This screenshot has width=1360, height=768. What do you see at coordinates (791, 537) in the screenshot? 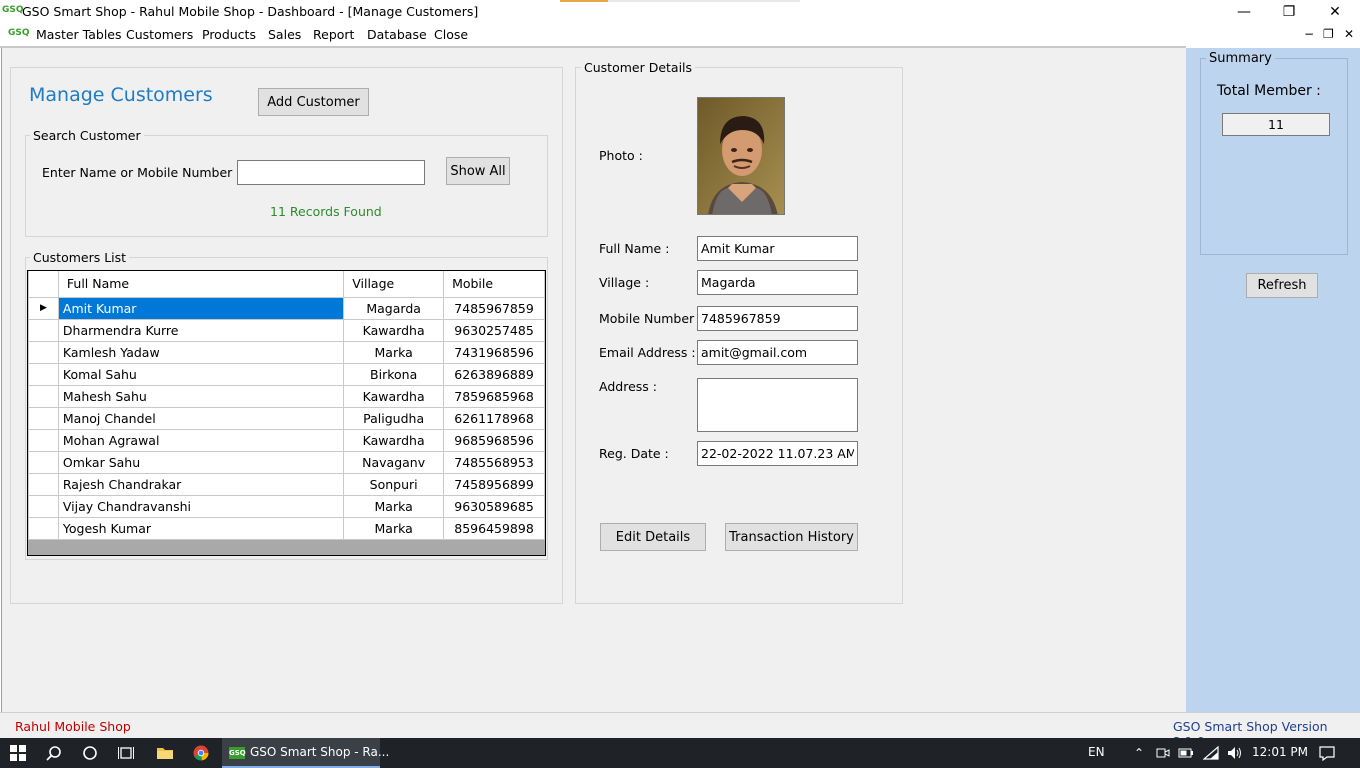
I see `transaction-history-button: Transaction History` at bounding box center [791, 537].